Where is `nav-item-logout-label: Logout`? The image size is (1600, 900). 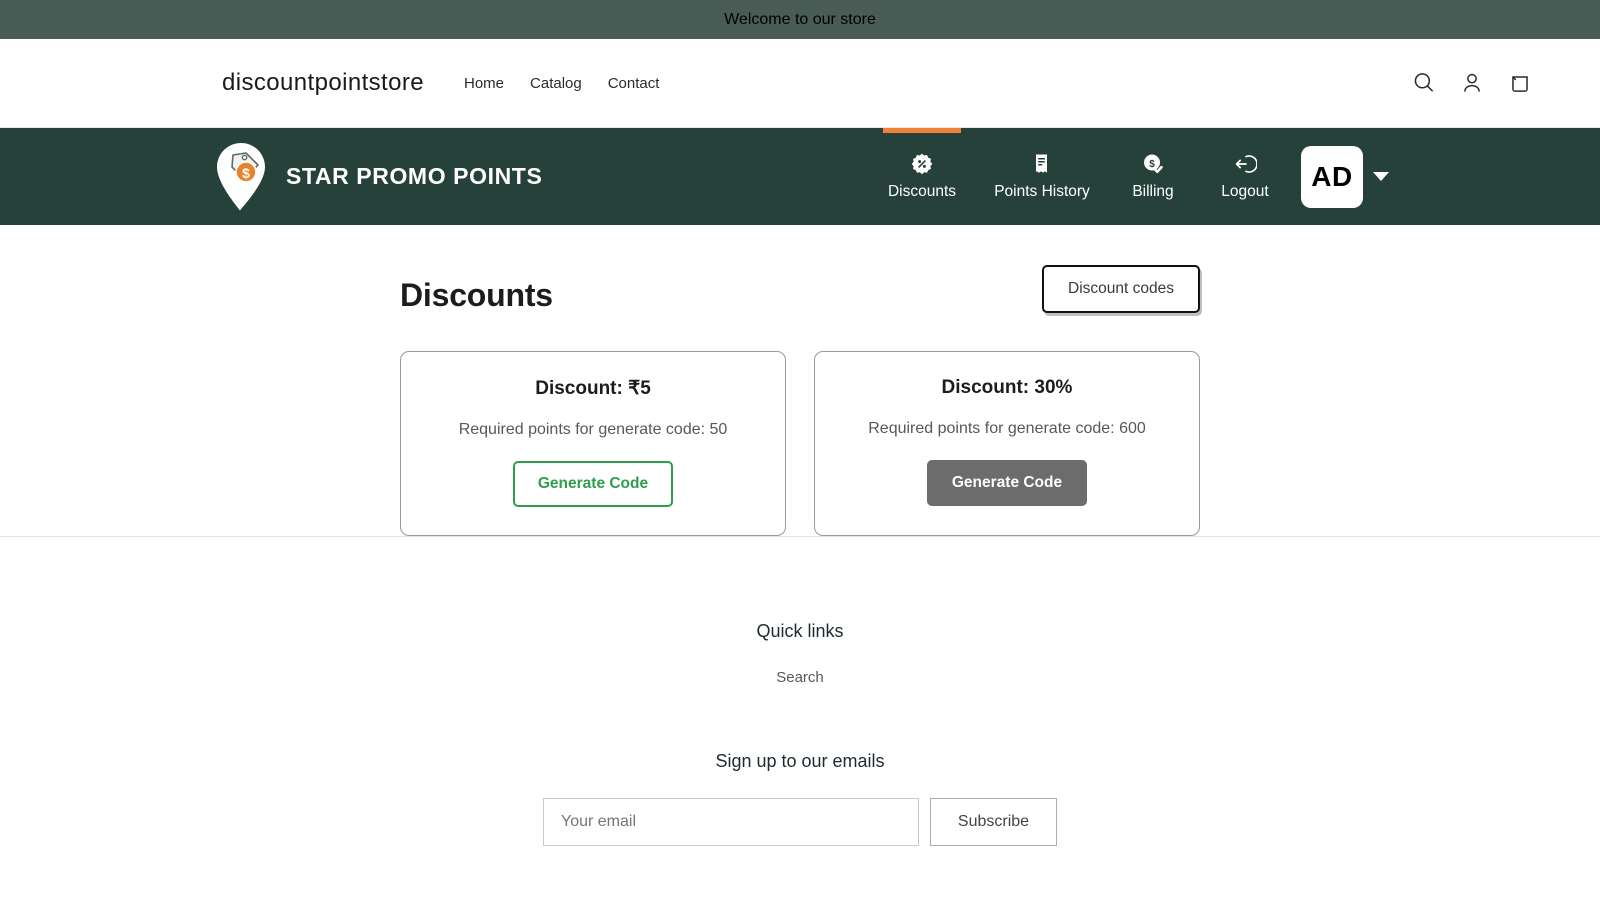
nav-item-logout-label: Logout is located at coordinates (1245, 191).